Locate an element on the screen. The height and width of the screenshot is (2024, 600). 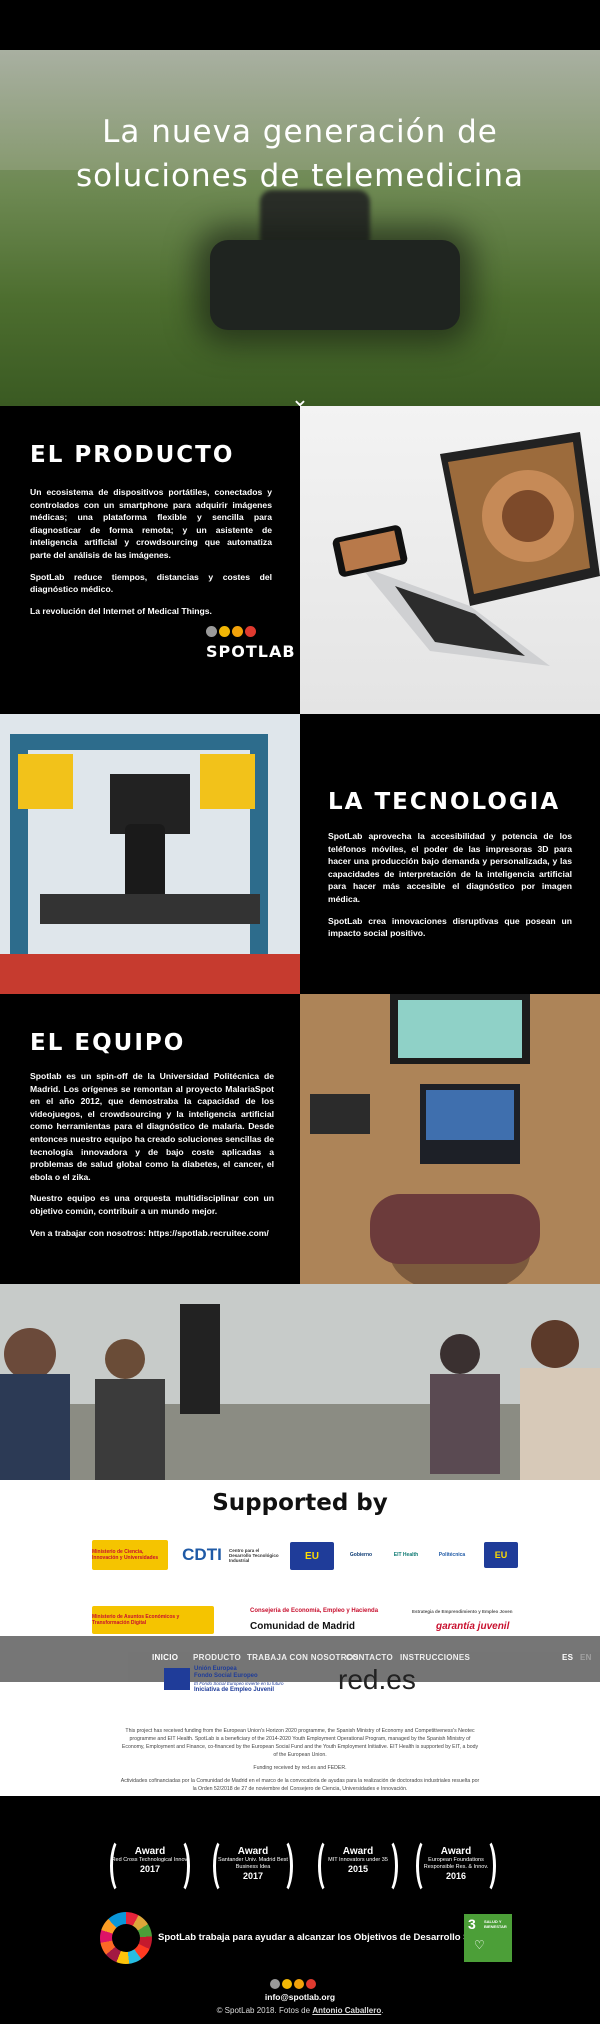
eu-flag-logo-2: EU is located at coordinates (501, 1555).